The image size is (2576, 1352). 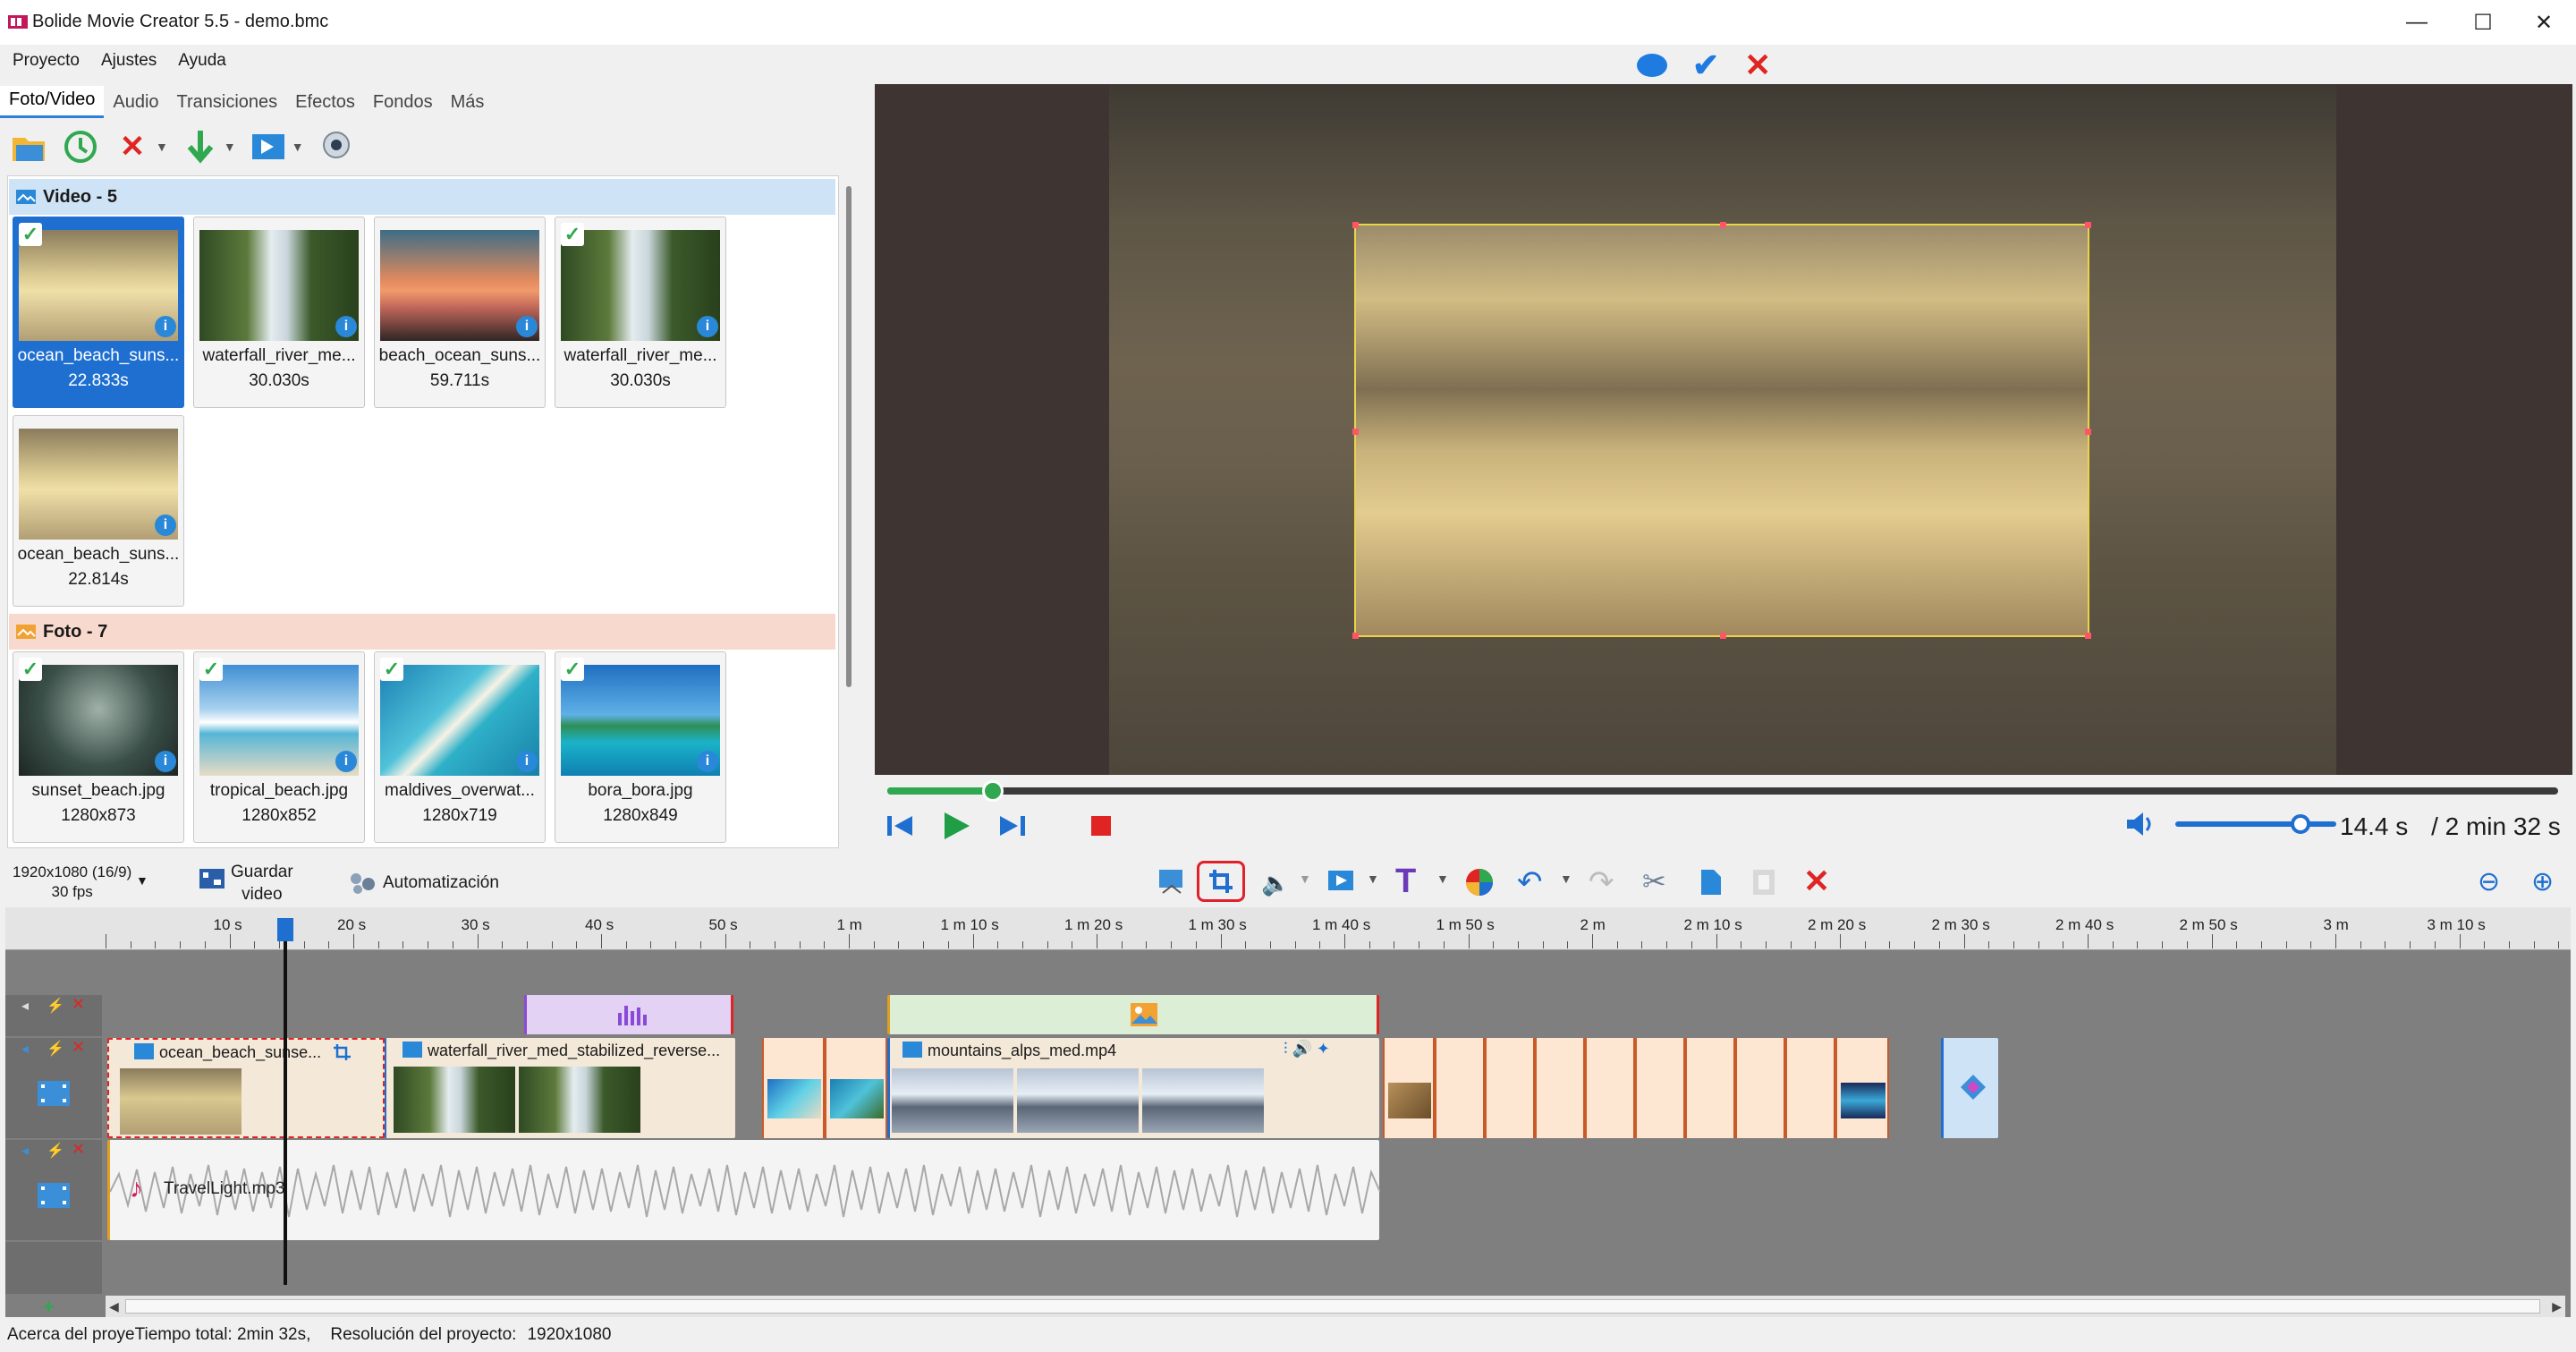 What do you see at coordinates (202, 61) in the screenshot?
I see `menu-ayuda: Ayuda` at bounding box center [202, 61].